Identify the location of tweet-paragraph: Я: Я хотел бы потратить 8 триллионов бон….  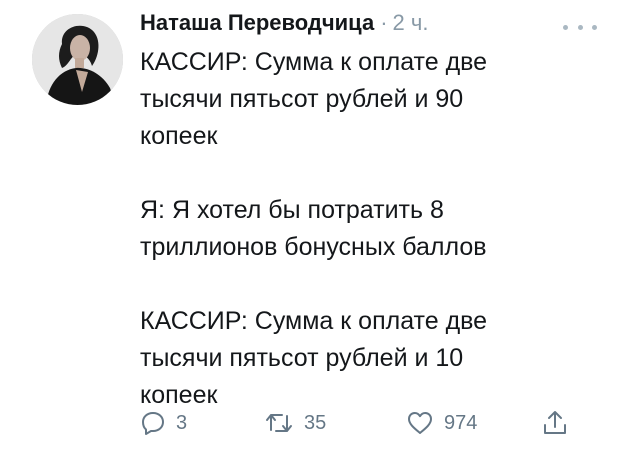
(313, 228).